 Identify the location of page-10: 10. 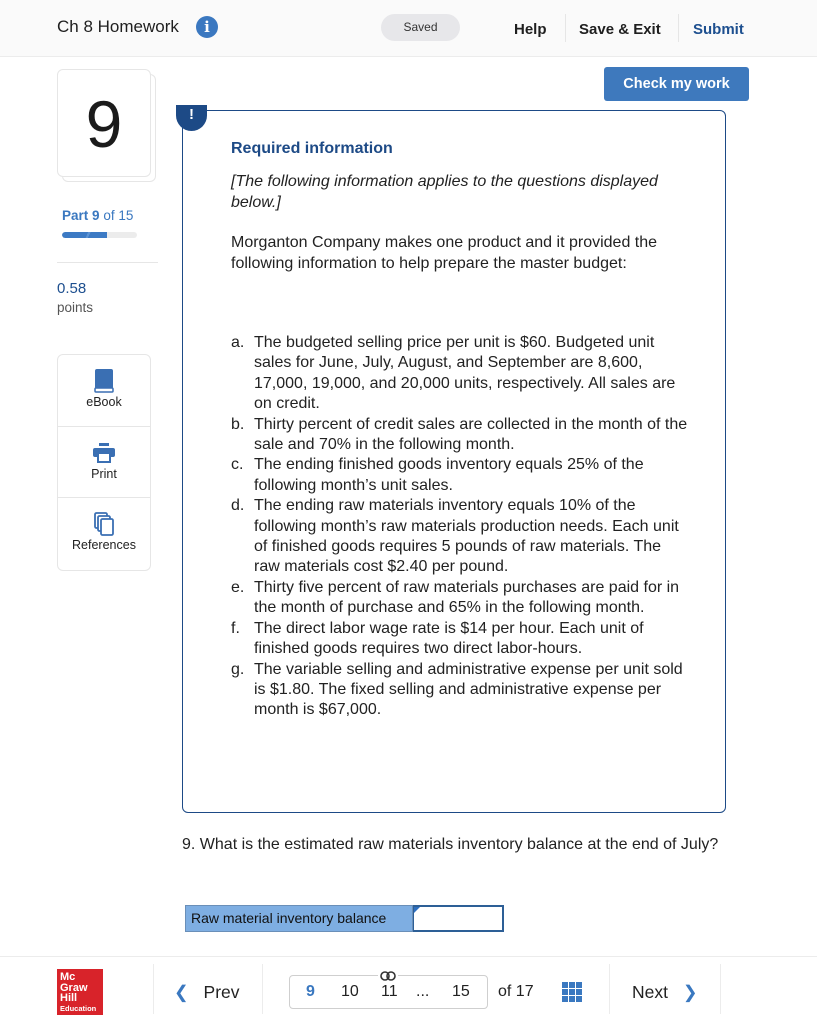
(350, 992).